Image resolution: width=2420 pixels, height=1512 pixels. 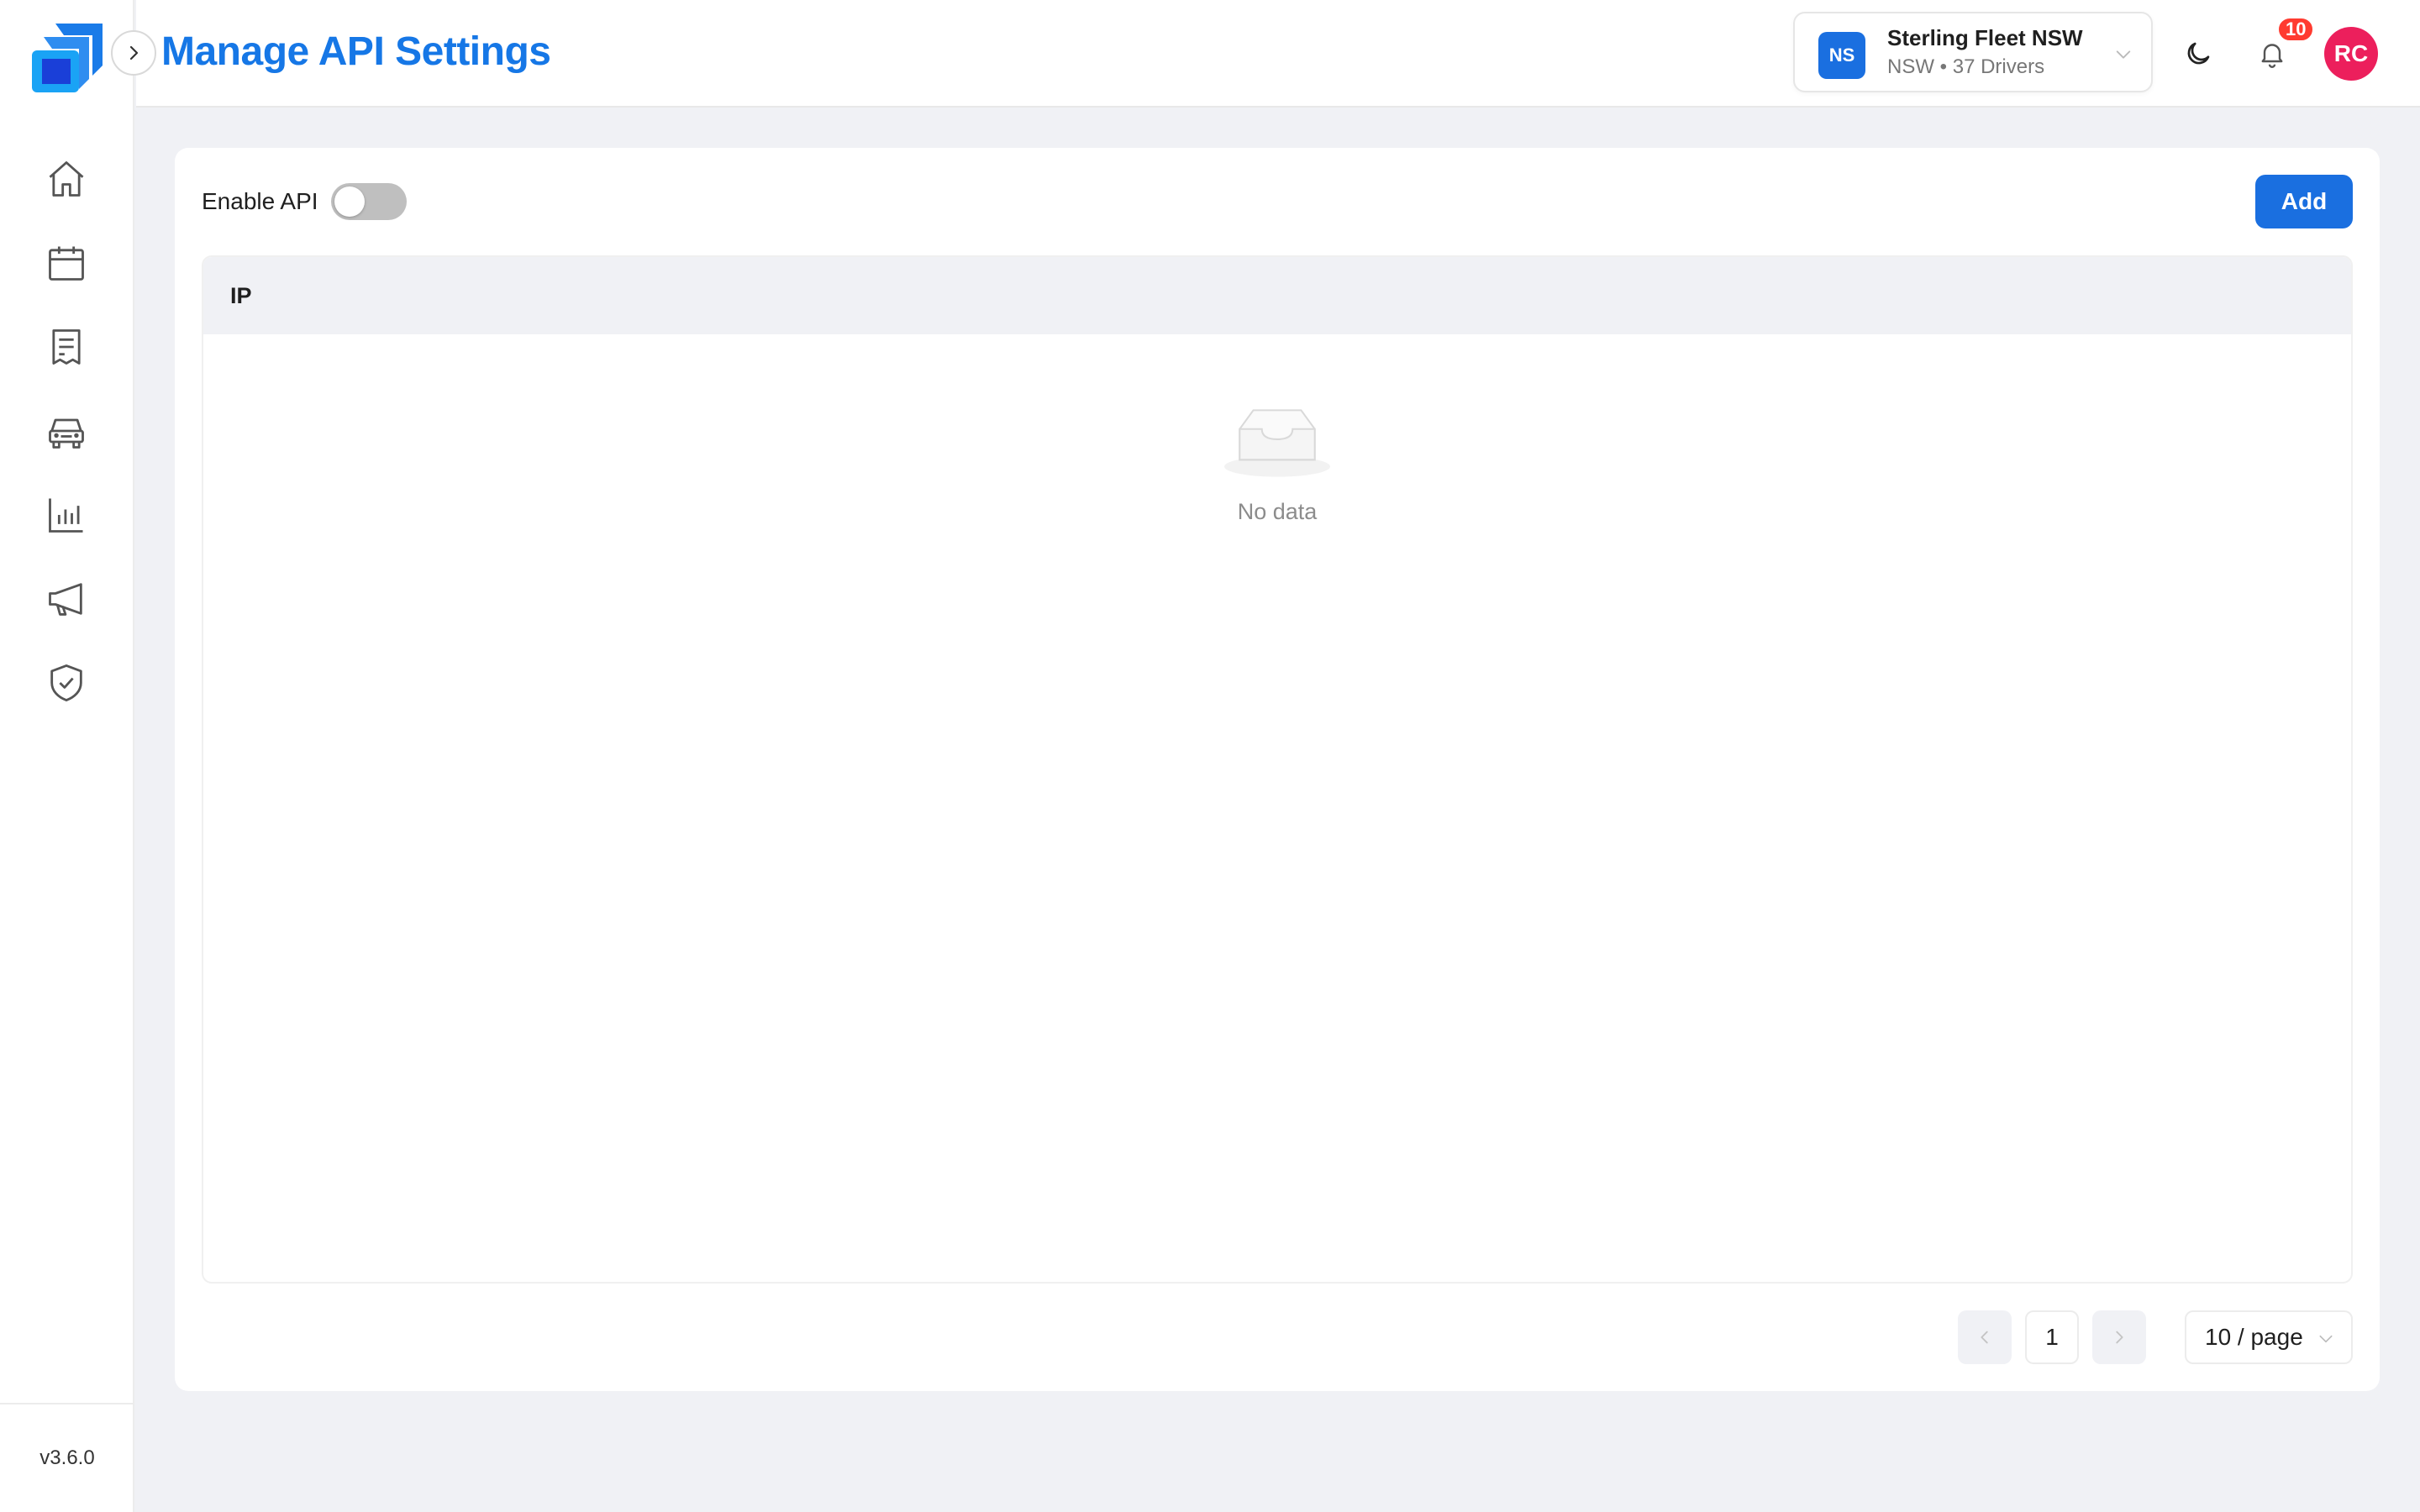 I want to click on home-icon, so click(x=66, y=179).